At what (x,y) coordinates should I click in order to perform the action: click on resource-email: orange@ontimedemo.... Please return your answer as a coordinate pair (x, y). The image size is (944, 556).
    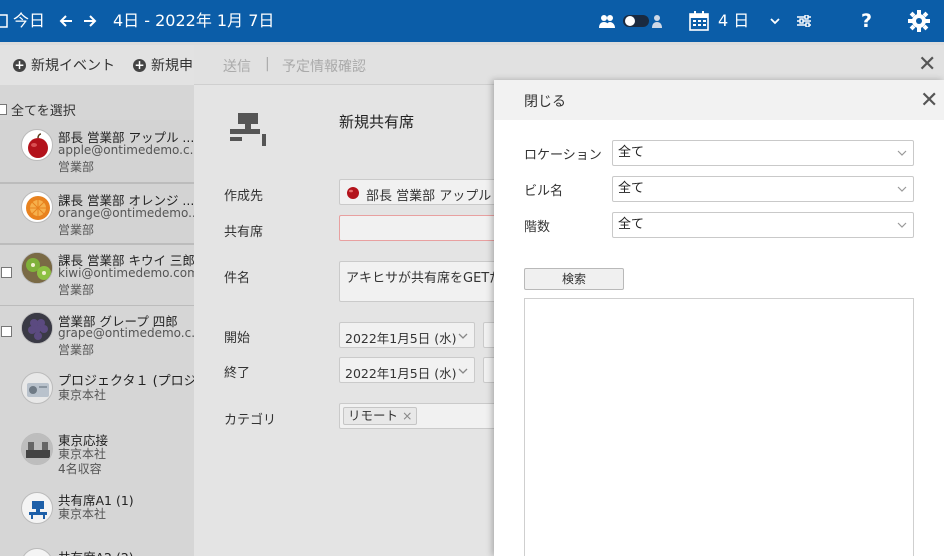
    Looking at the image, I should click on (129, 213).